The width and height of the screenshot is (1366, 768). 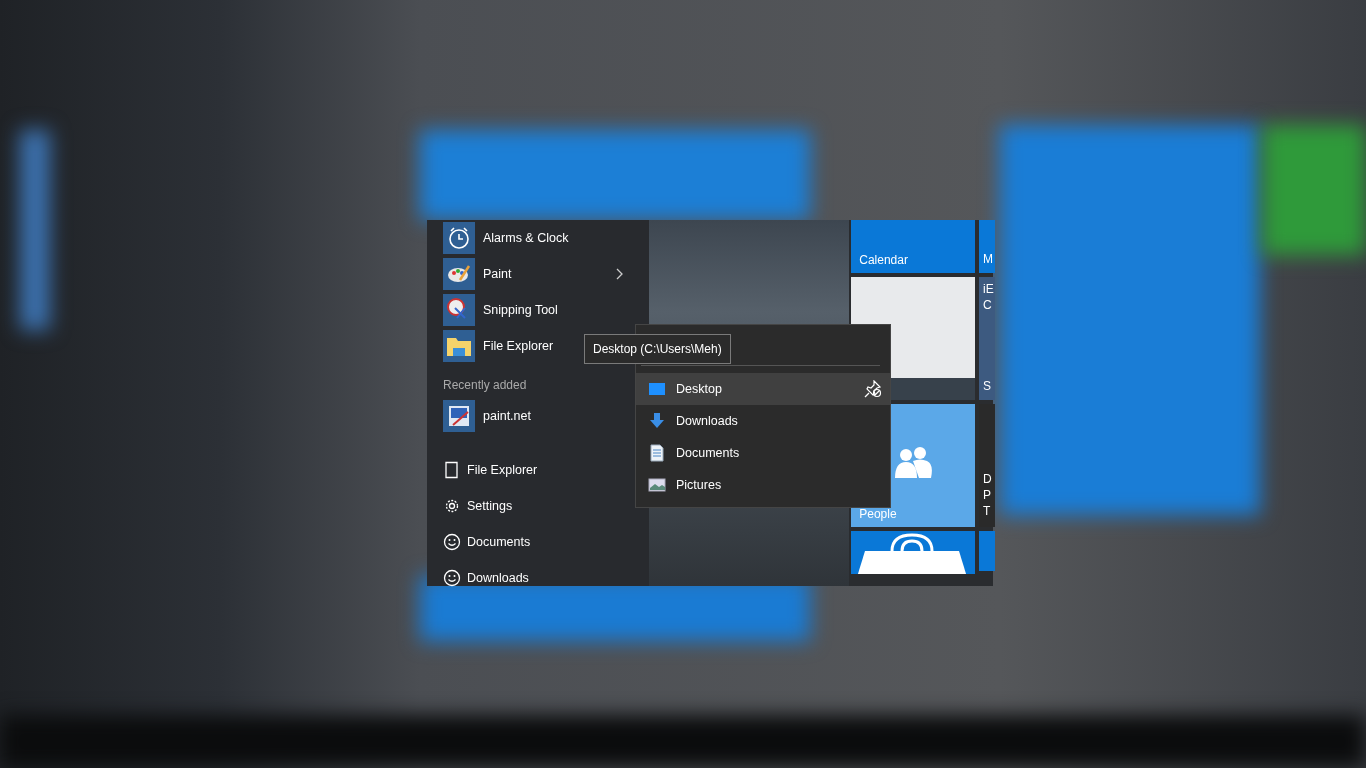 I want to click on folder-icon, so click(x=459, y=346).